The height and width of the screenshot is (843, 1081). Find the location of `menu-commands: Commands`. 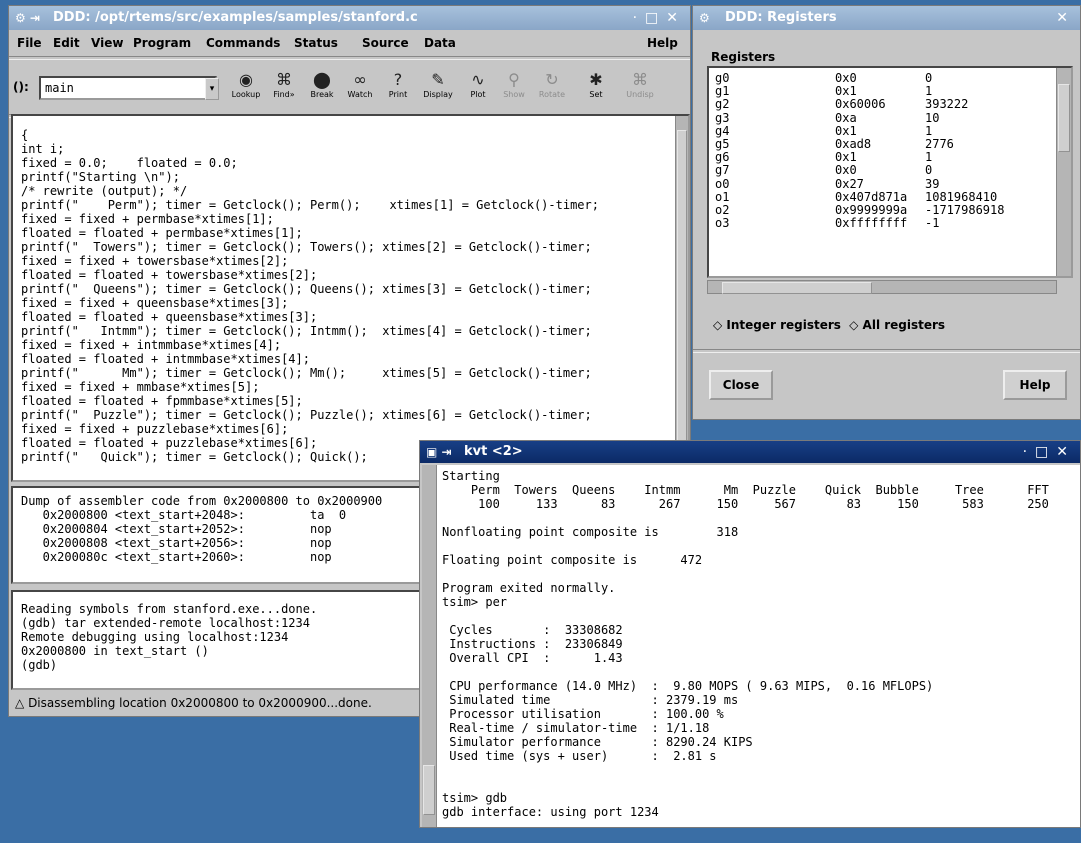

menu-commands: Commands is located at coordinates (243, 43).